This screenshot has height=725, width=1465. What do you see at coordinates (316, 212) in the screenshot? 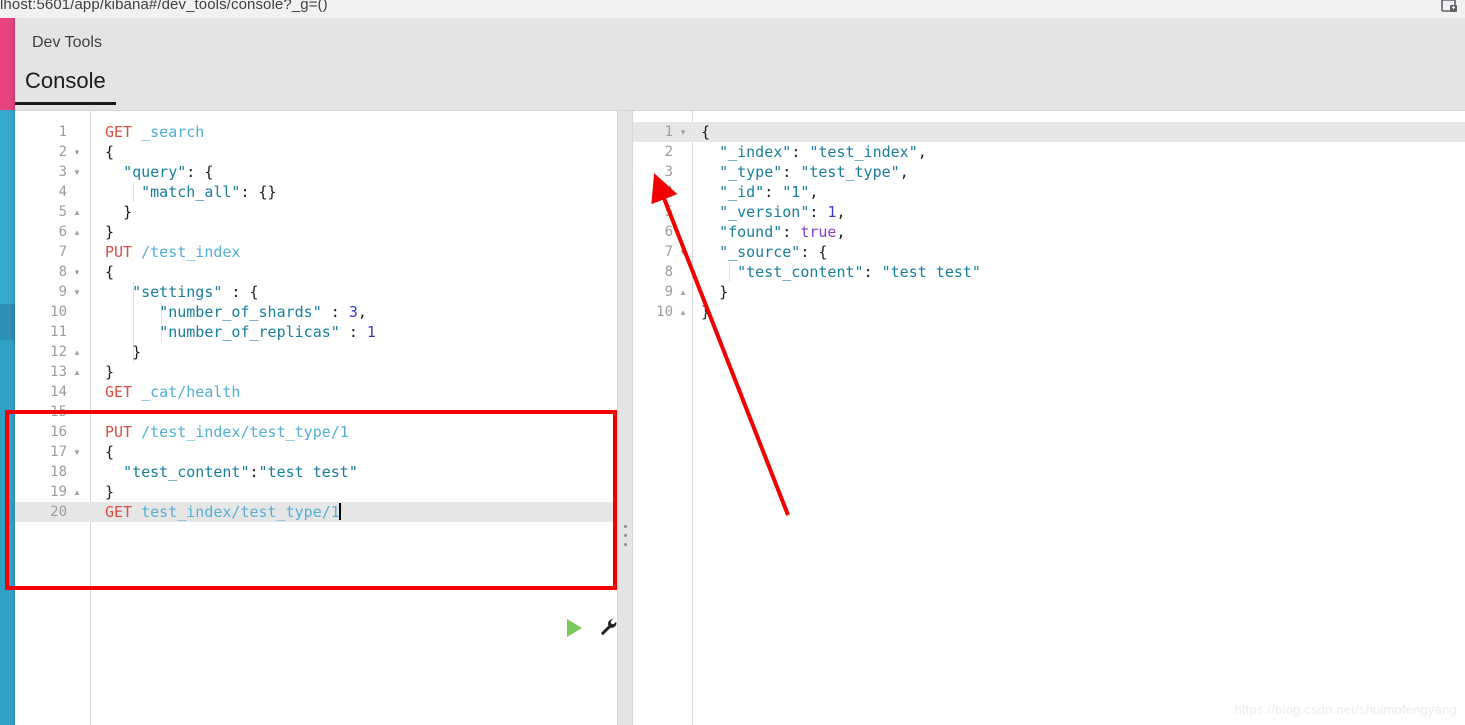
I see `code-line: 5 ▴ }` at bounding box center [316, 212].